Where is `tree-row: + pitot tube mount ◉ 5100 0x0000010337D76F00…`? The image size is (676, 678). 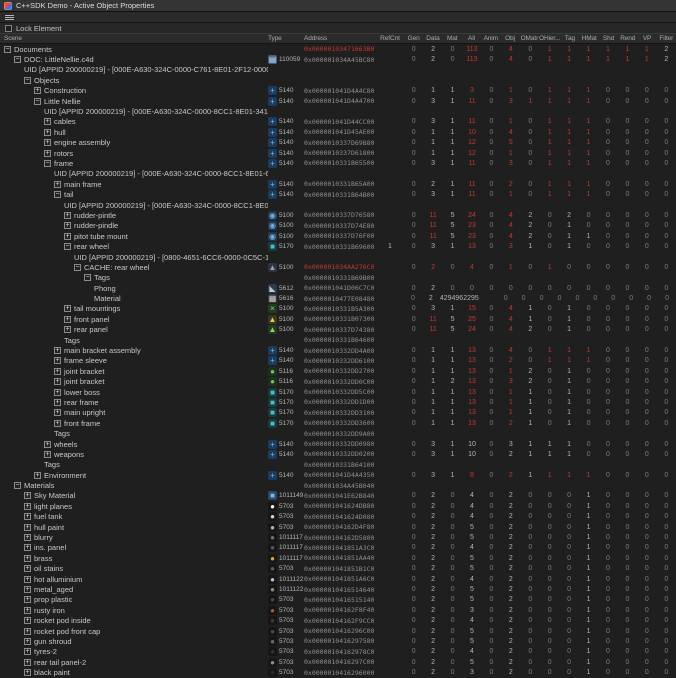 tree-row: + pitot tube mount ◉ 5100 0x0000010337D76F00… is located at coordinates (338, 236).